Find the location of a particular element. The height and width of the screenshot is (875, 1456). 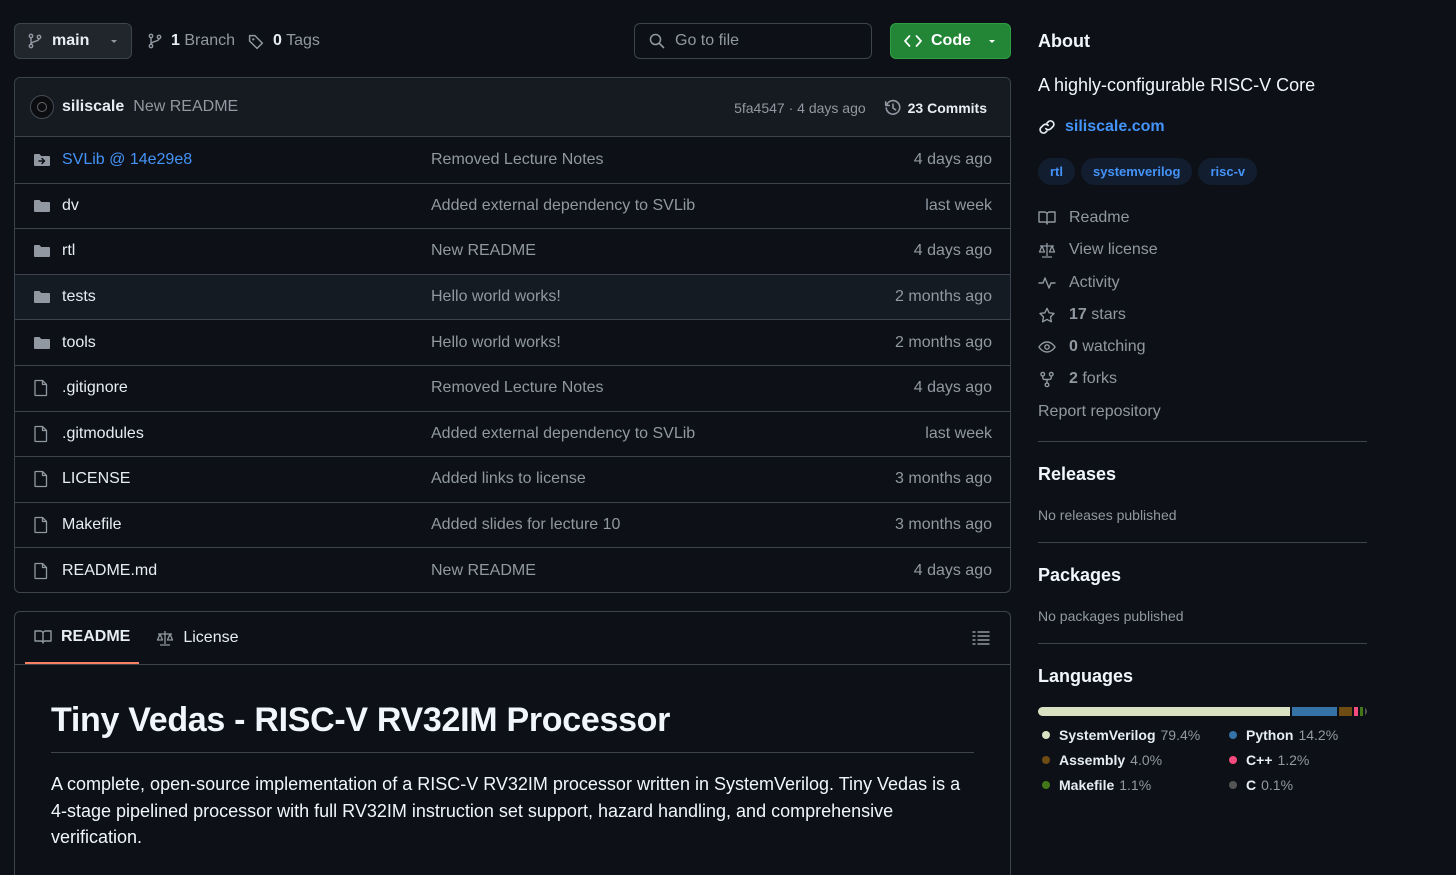

link-icon is located at coordinates (1047, 127).